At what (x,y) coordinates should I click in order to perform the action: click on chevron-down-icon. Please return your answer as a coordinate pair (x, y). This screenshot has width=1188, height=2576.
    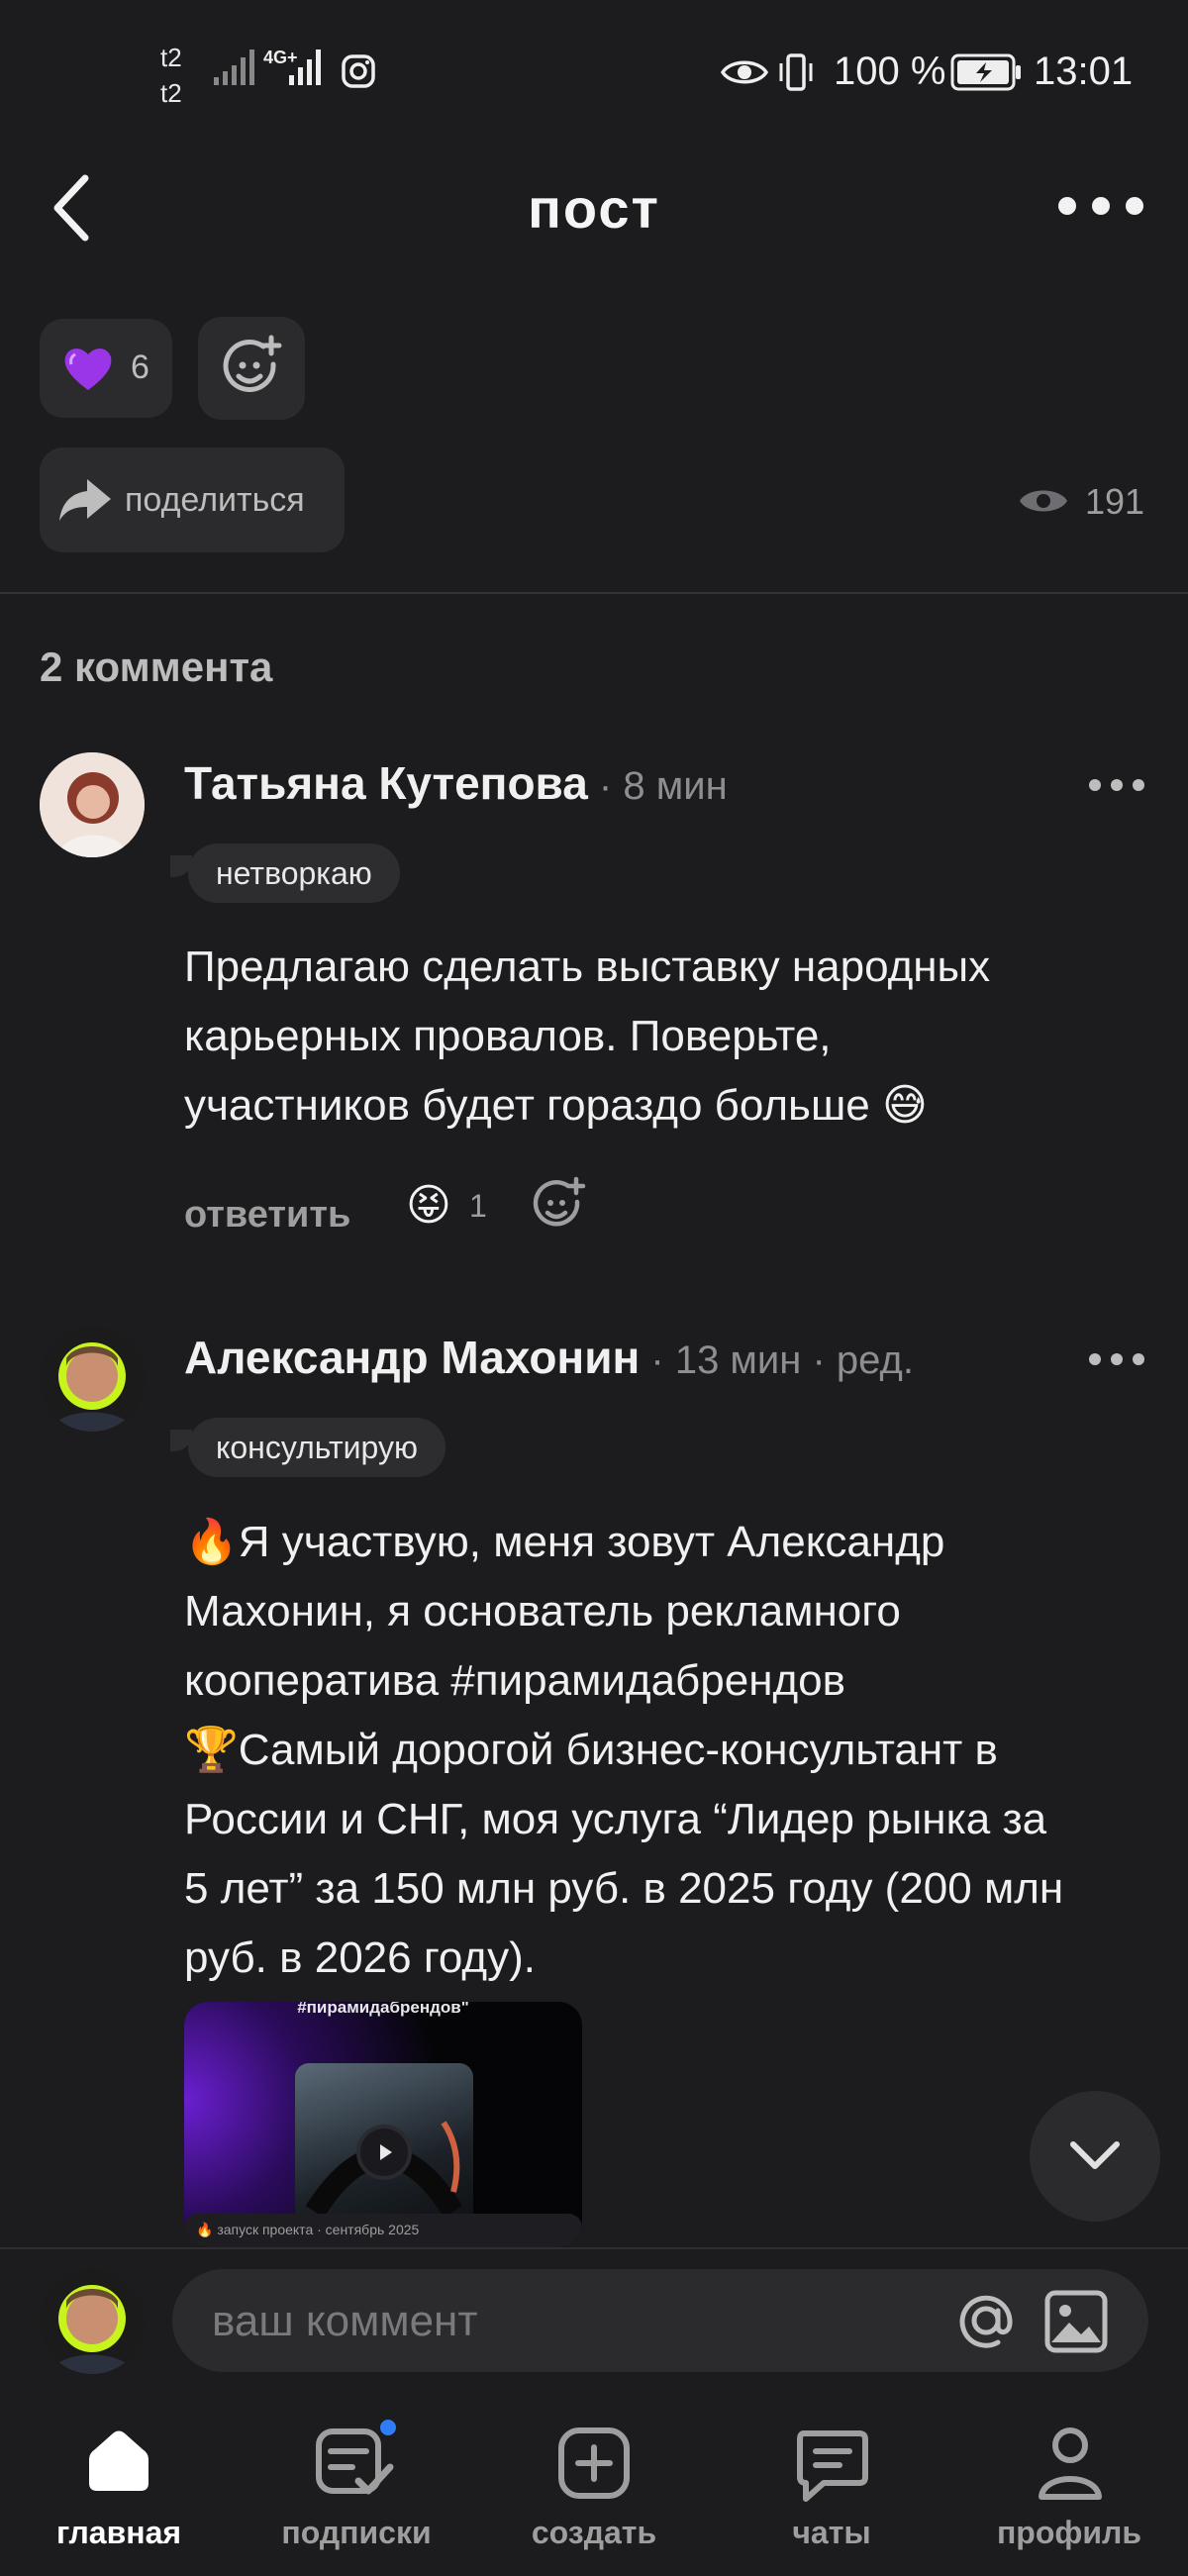
    Looking at the image, I should click on (1095, 2155).